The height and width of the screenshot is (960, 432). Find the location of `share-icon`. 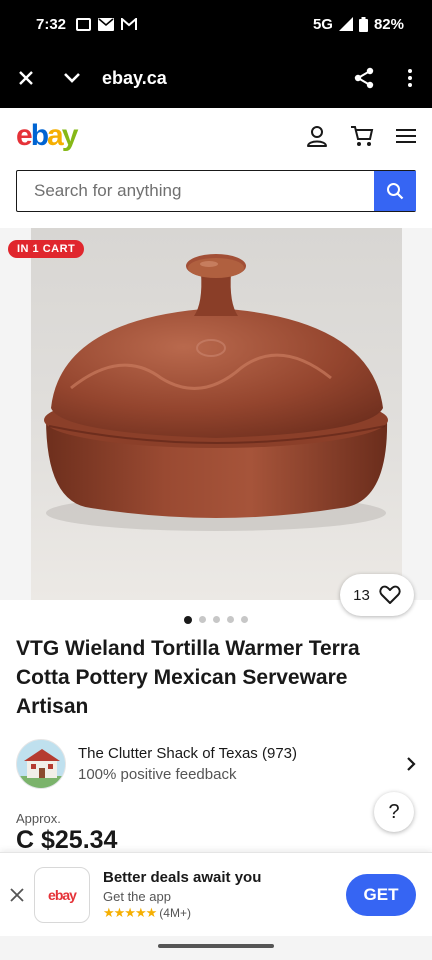

share-icon is located at coordinates (364, 78).